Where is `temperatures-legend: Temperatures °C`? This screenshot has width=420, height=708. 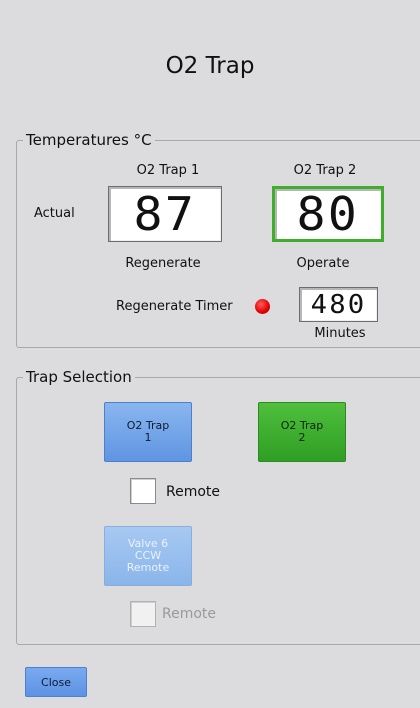
temperatures-legend: Temperatures °C is located at coordinates (89, 140).